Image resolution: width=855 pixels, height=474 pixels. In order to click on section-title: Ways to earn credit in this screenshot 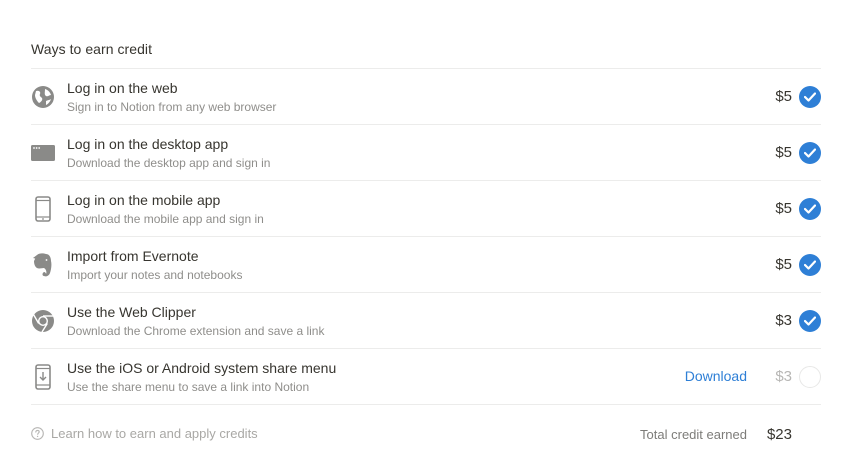, I will do `click(92, 49)`.